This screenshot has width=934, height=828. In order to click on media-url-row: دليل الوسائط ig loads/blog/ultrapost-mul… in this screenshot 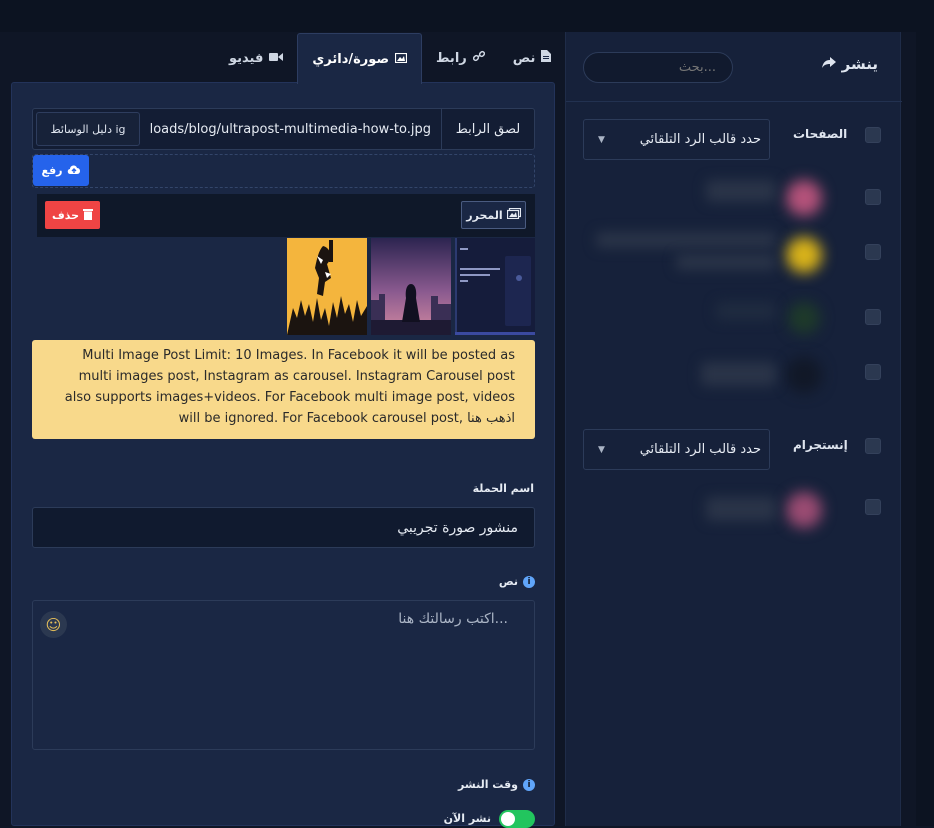, I will do `click(283, 129)`.